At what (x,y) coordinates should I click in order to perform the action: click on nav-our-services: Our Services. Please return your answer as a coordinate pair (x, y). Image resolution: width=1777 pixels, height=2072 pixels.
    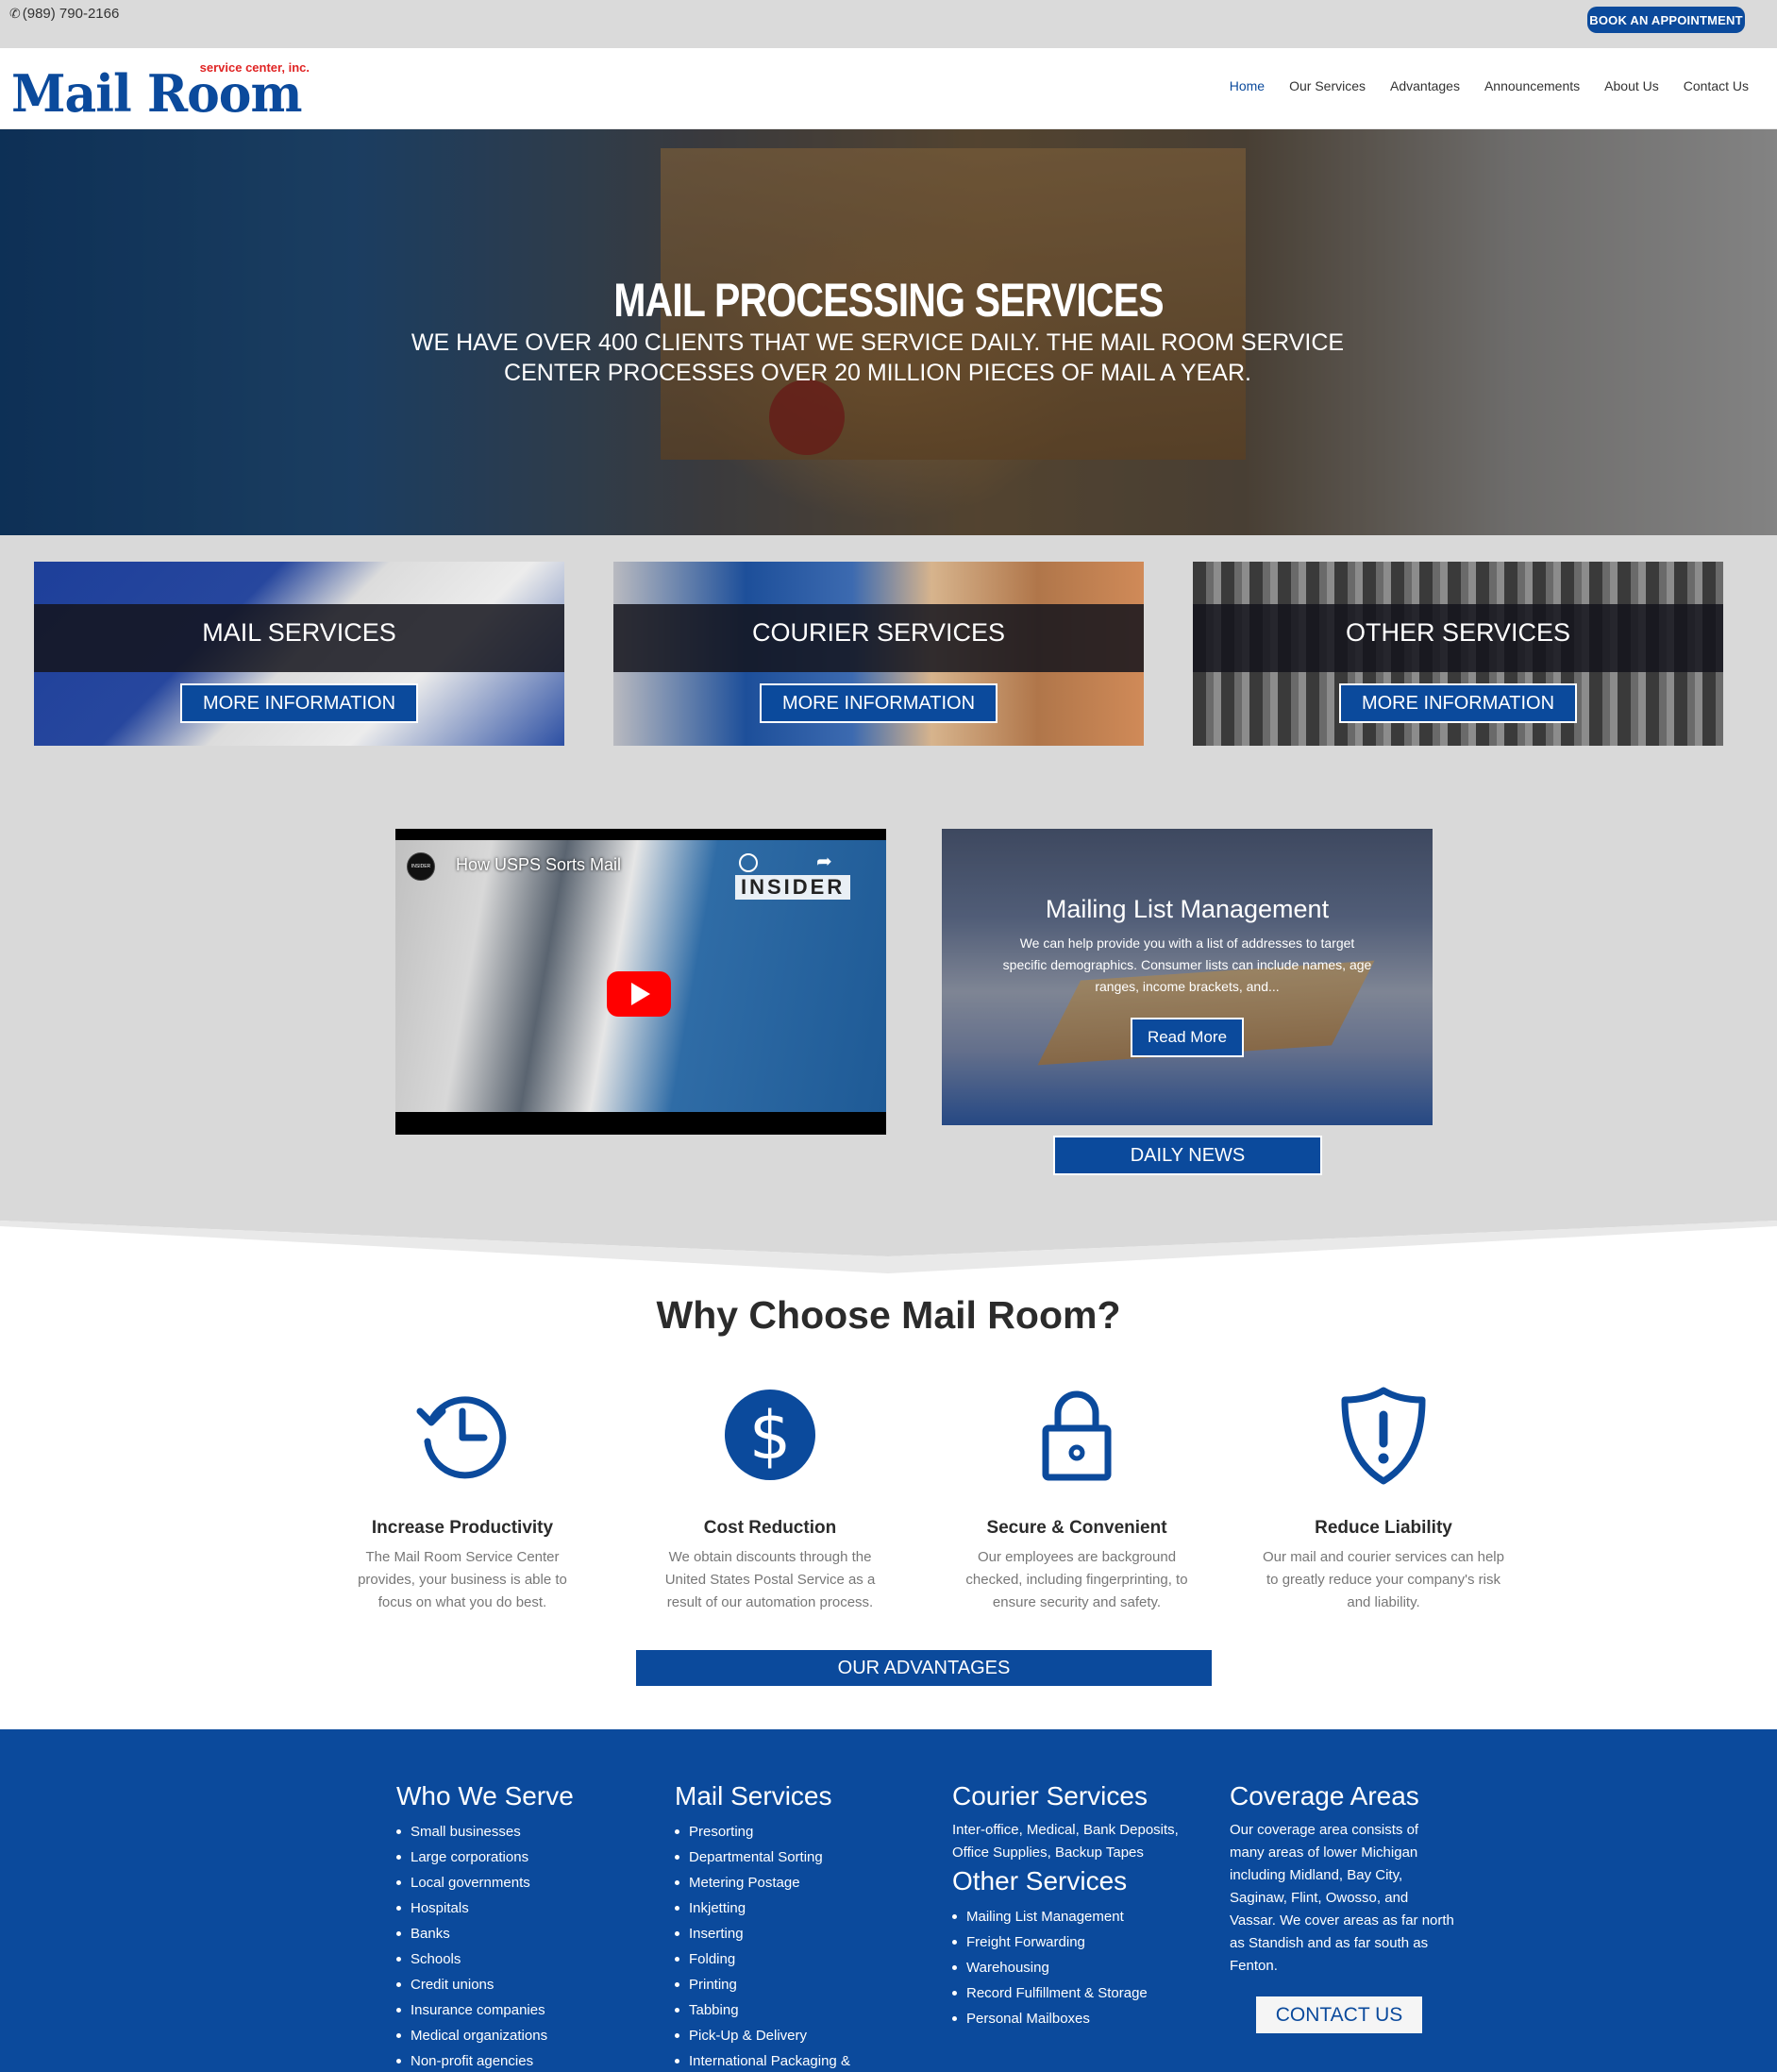
    Looking at the image, I should click on (1327, 85).